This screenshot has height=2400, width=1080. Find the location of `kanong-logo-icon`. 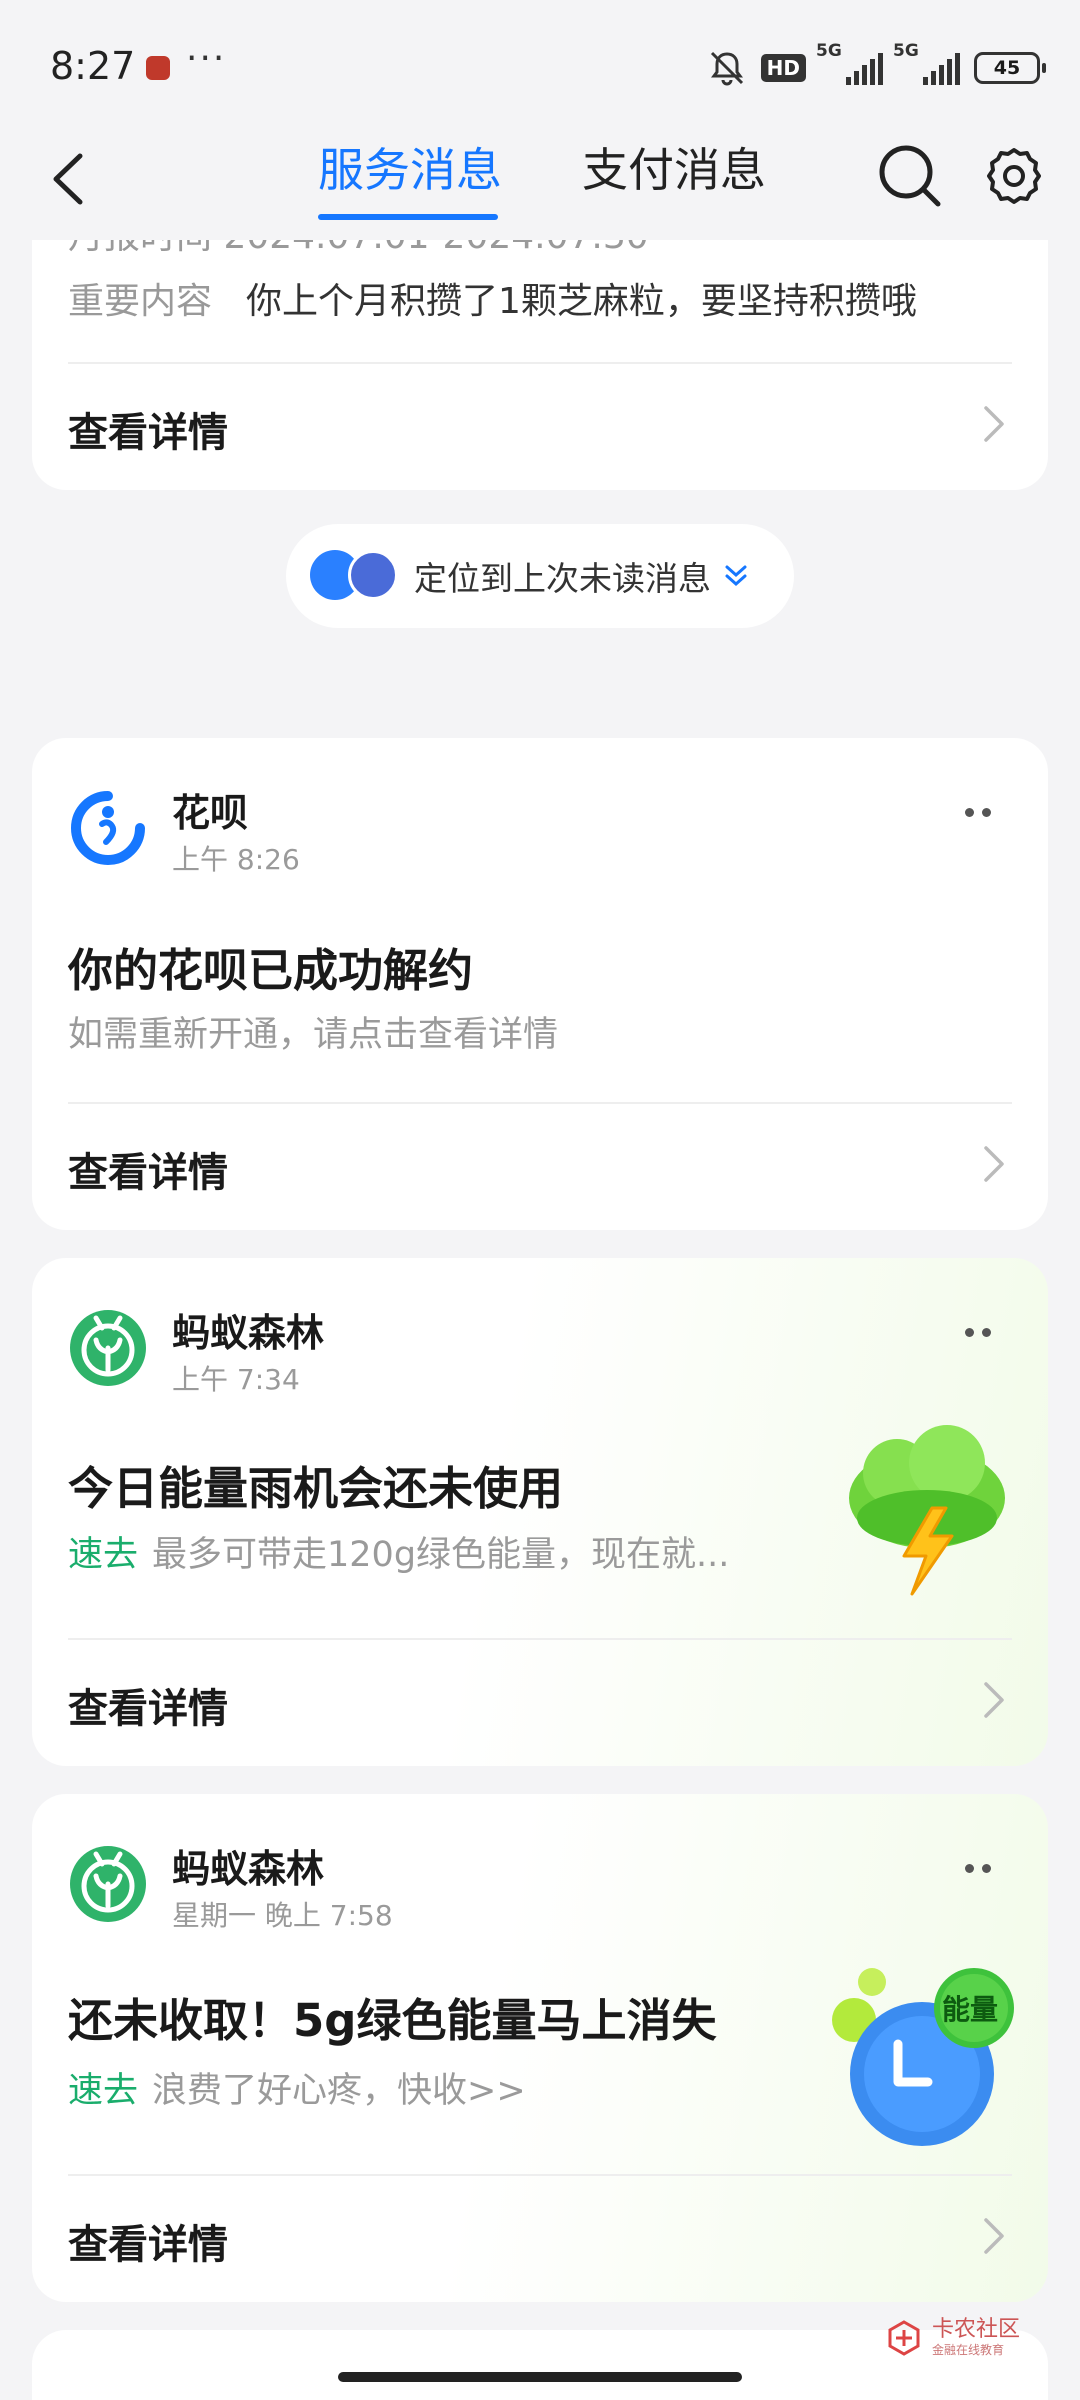

kanong-logo-icon is located at coordinates (904, 2338).